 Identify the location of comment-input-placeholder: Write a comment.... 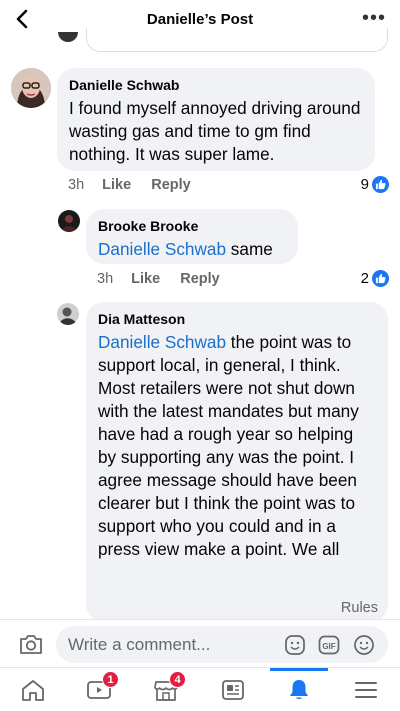
(139, 644).